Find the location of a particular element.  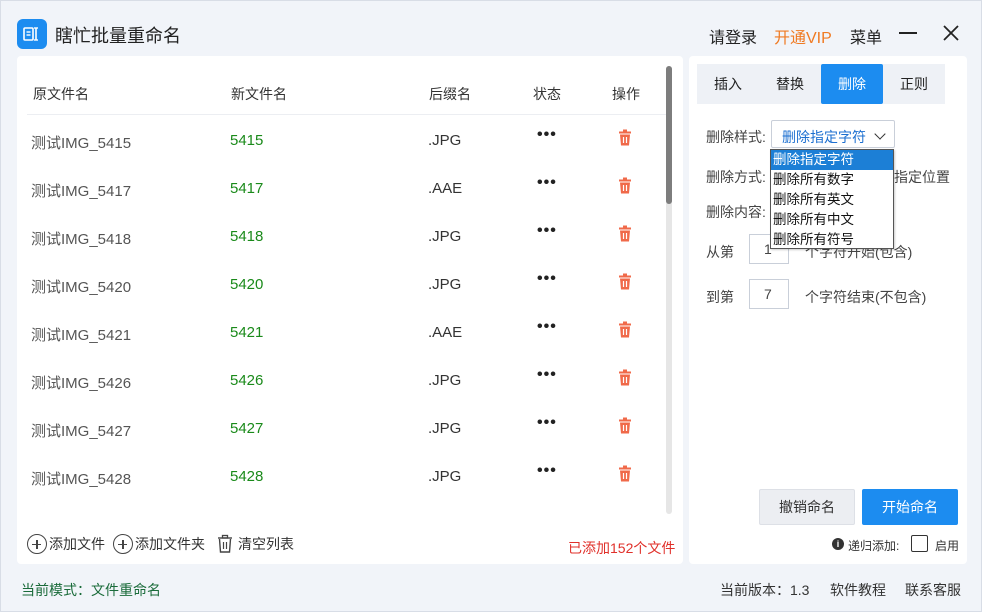

start-rename-button: 开始命名 is located at coordinates (910, 507).